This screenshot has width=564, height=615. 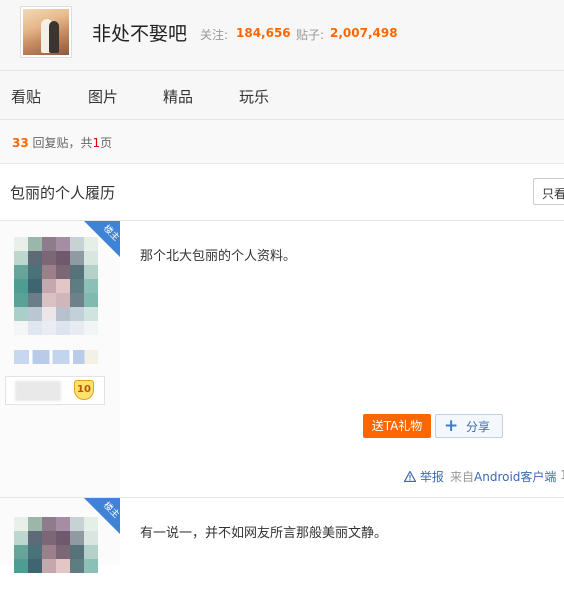 What do you see at coordinates (254, 96) in the screenshot?
I see `tab-fun: 玩乐` at bounding box center [254, 96].